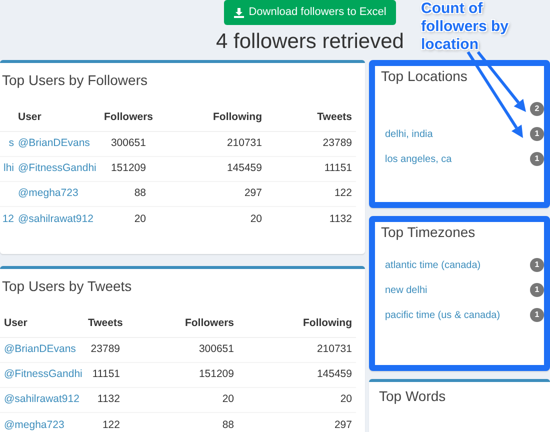 This screenshot has height=432, width=550. Describe the element at coordinates (74, 80) in the screenshot. I see `panel-title: Top Users by Followers` at that location.